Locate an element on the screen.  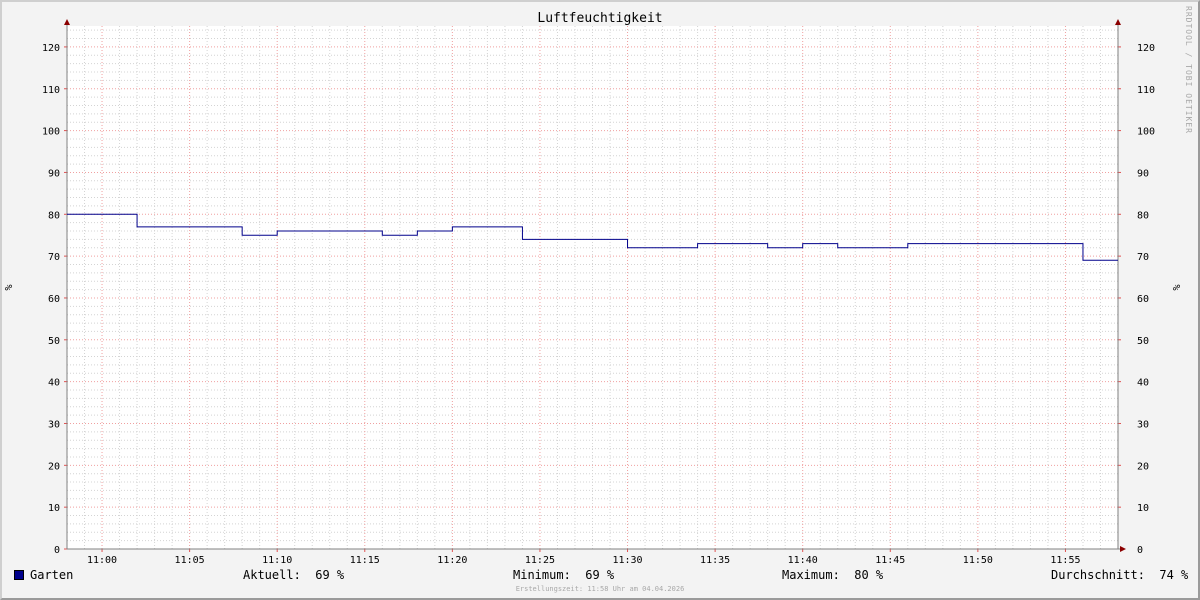
y-tick-label-right: 0 is located at coordinates (1140, 550).